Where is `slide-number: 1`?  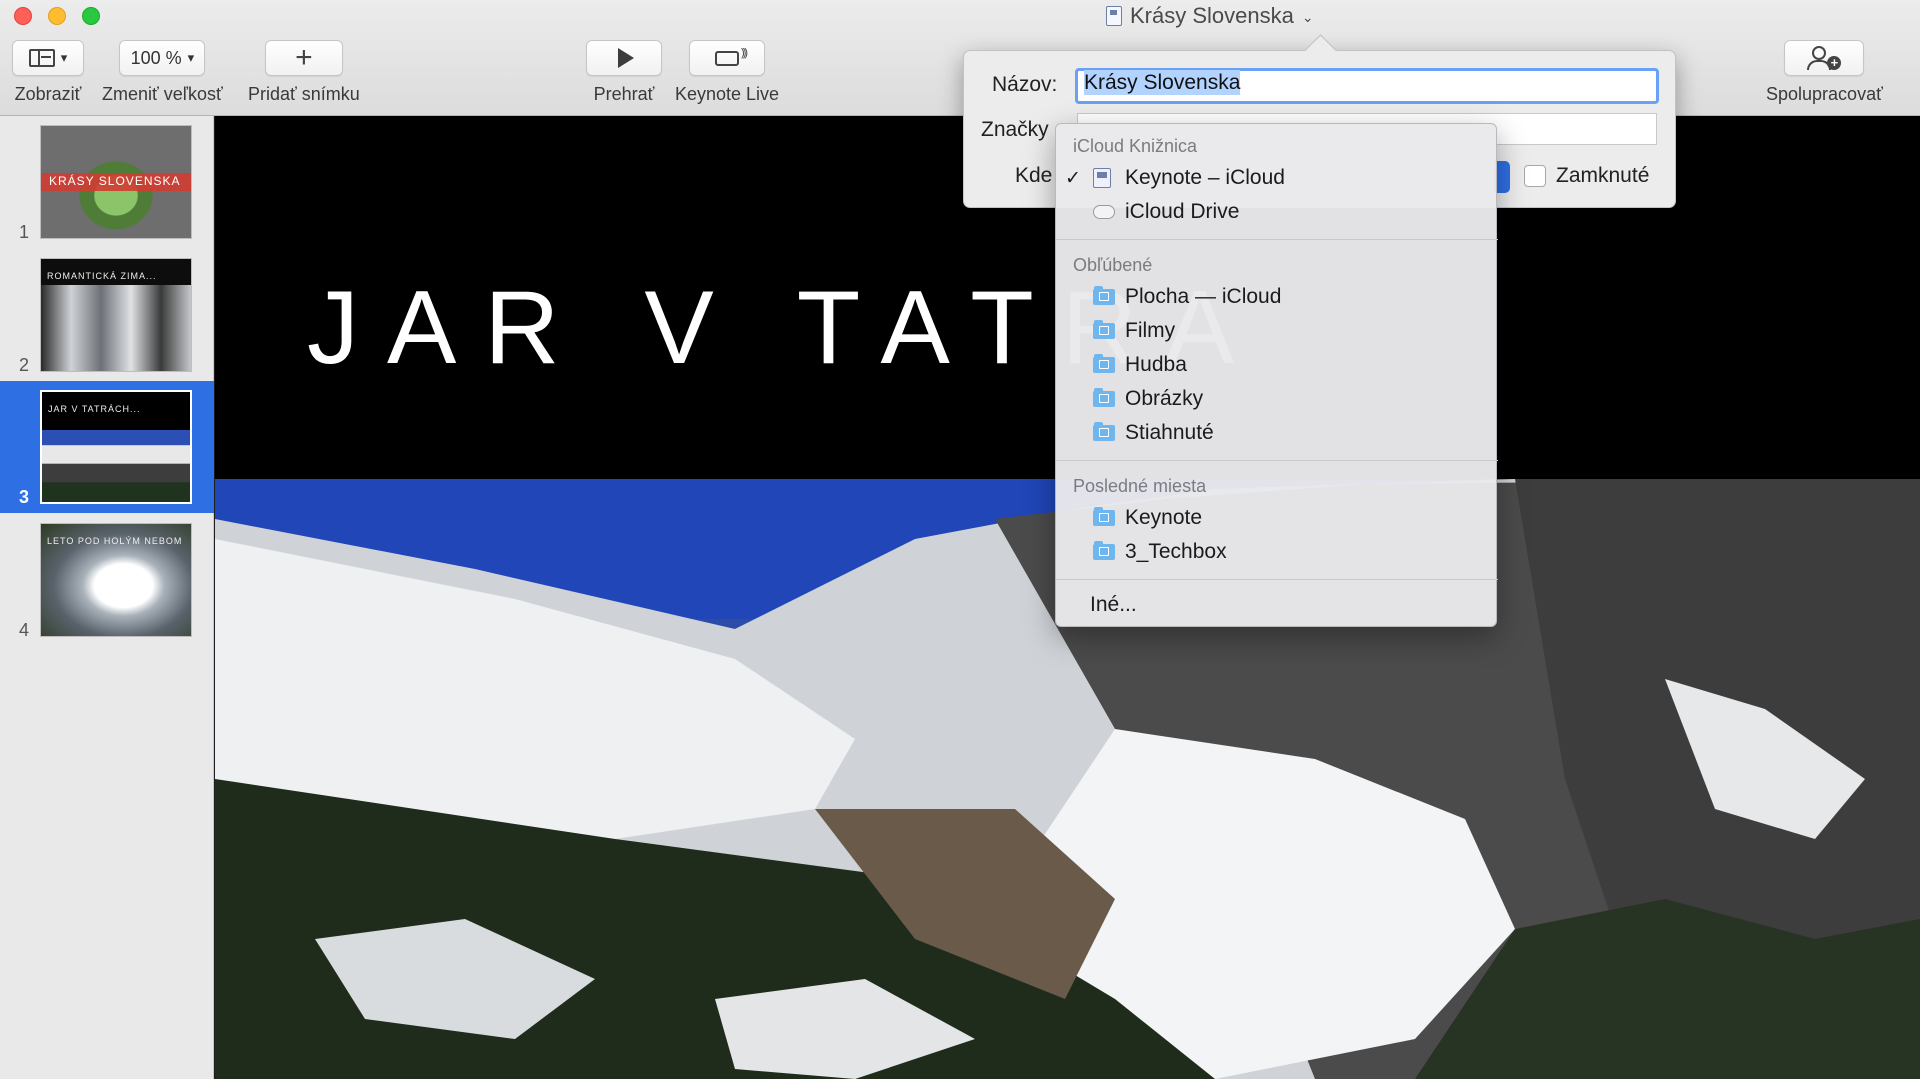
slide-number: 1 is located at coordinates (24, 232).